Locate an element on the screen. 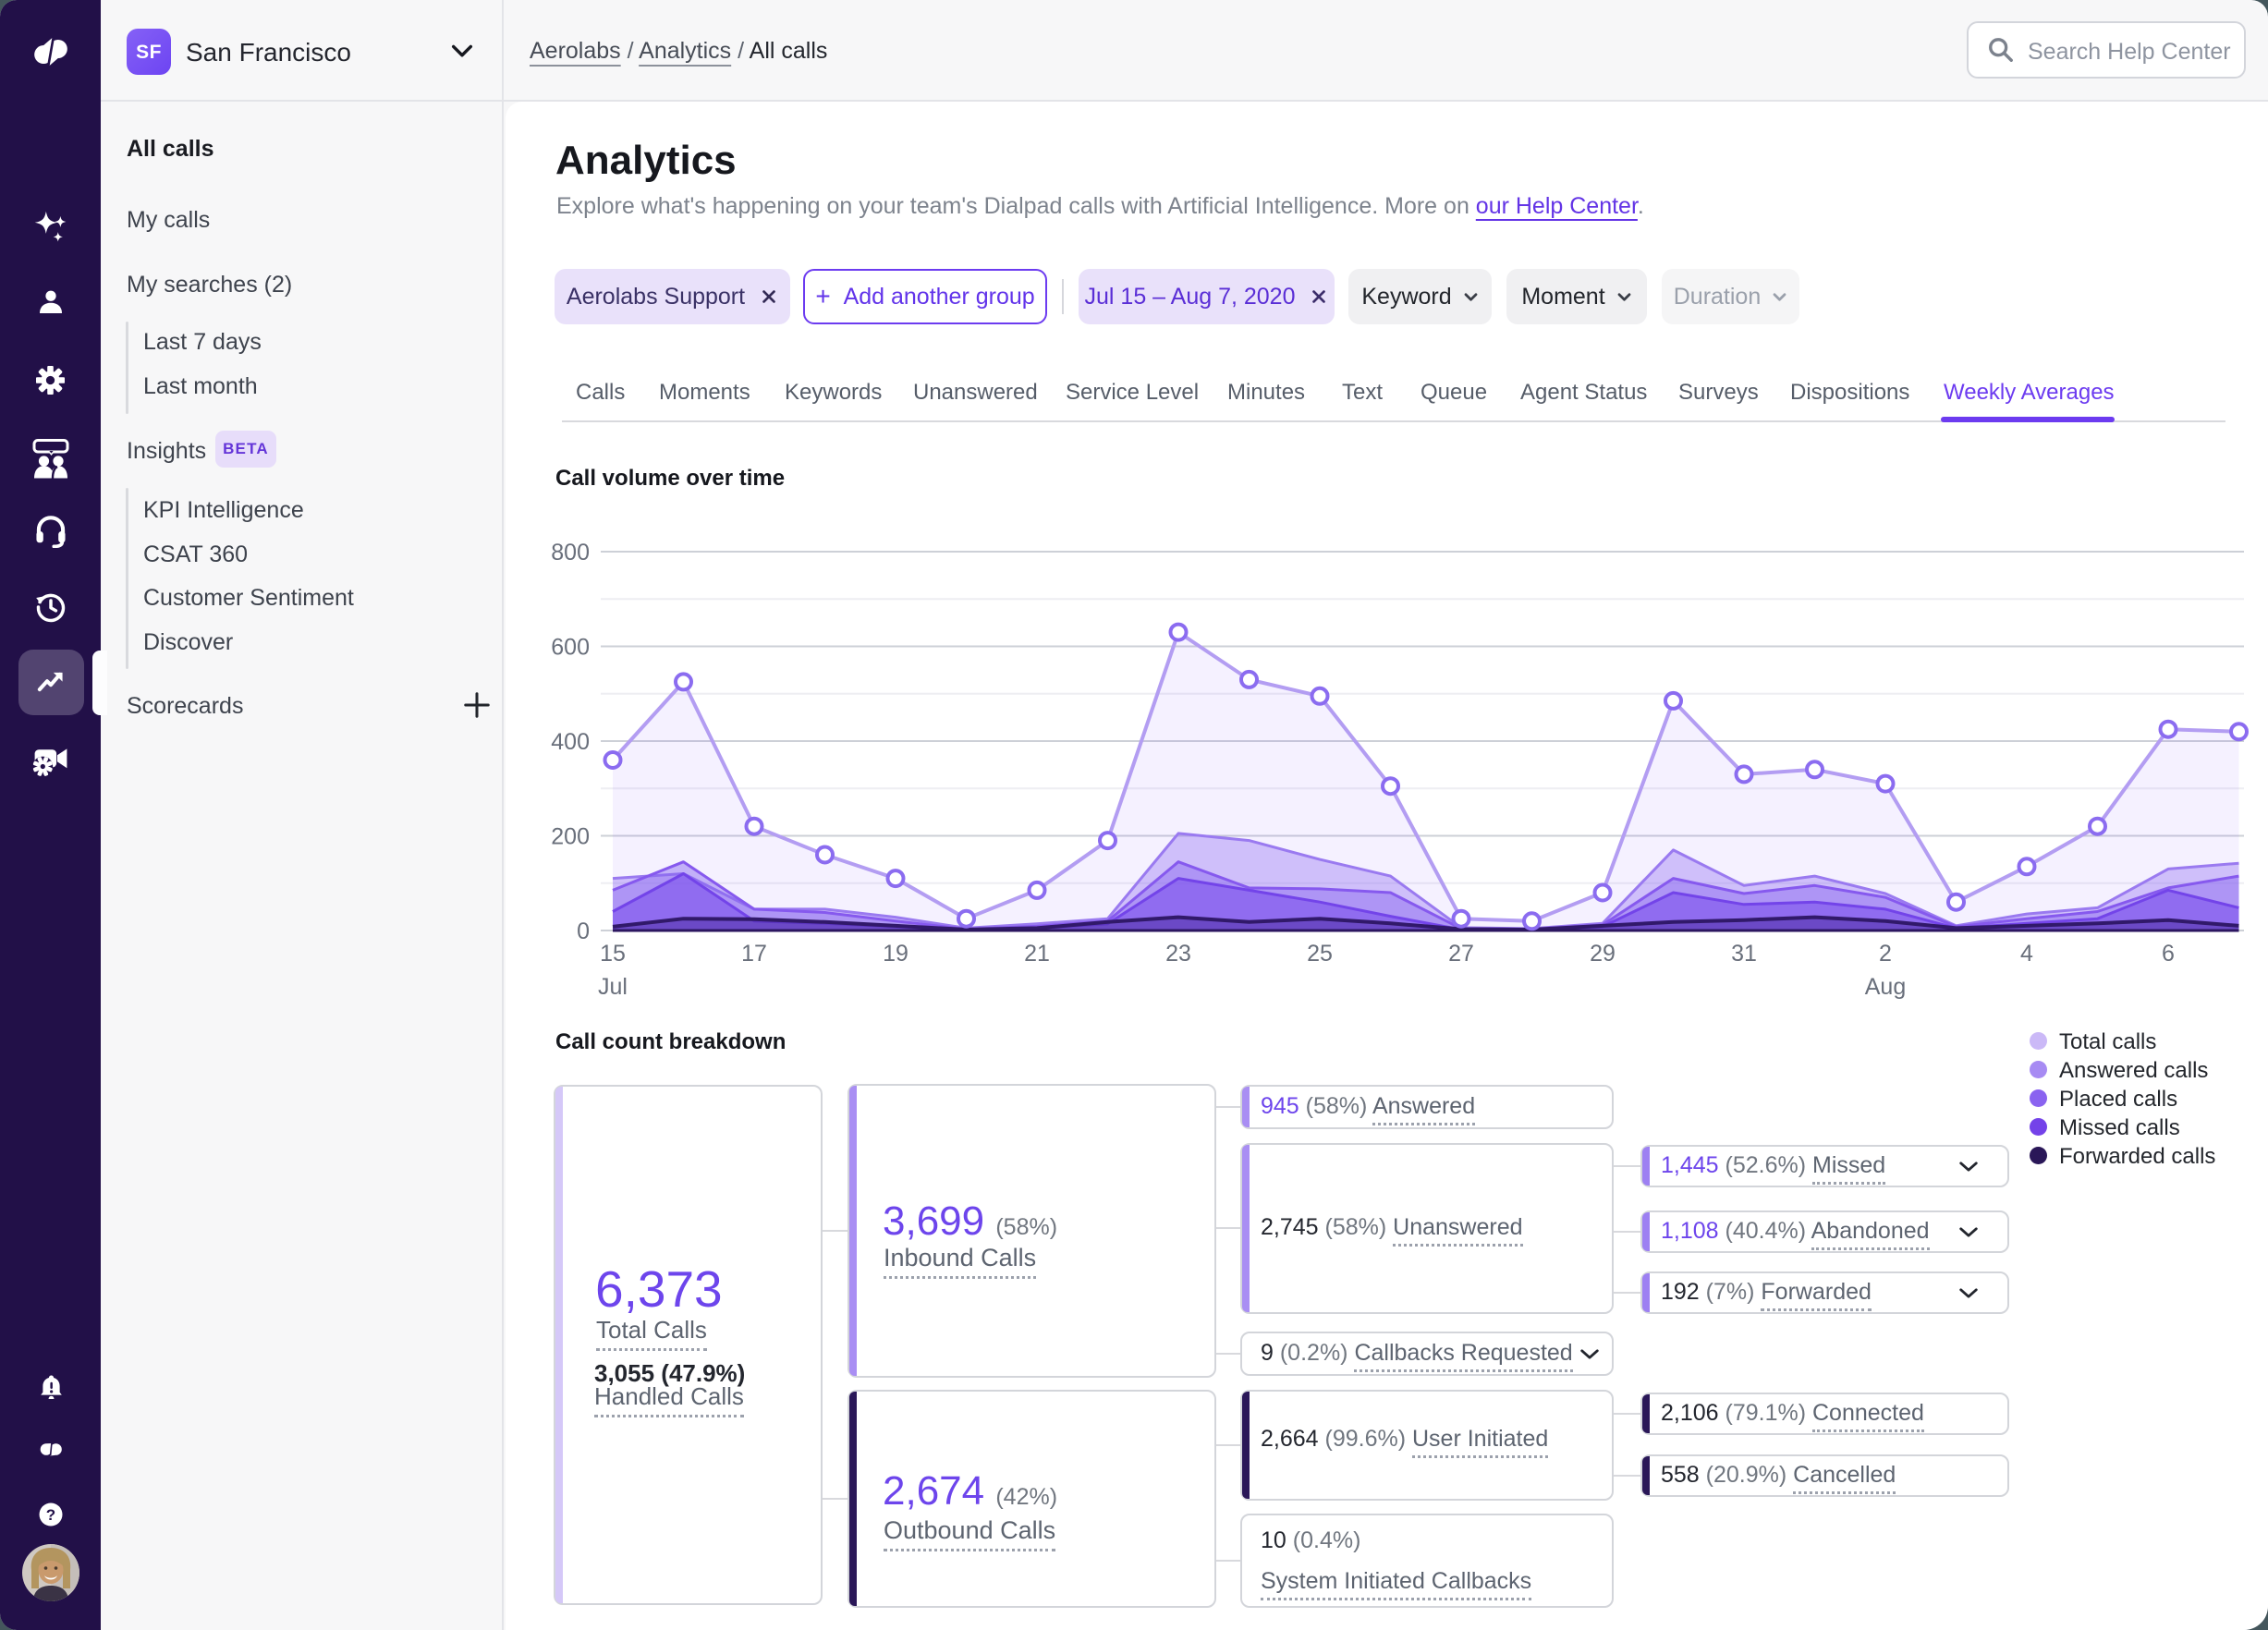  svg-text: 2 is located at coordinates (1886, 954).